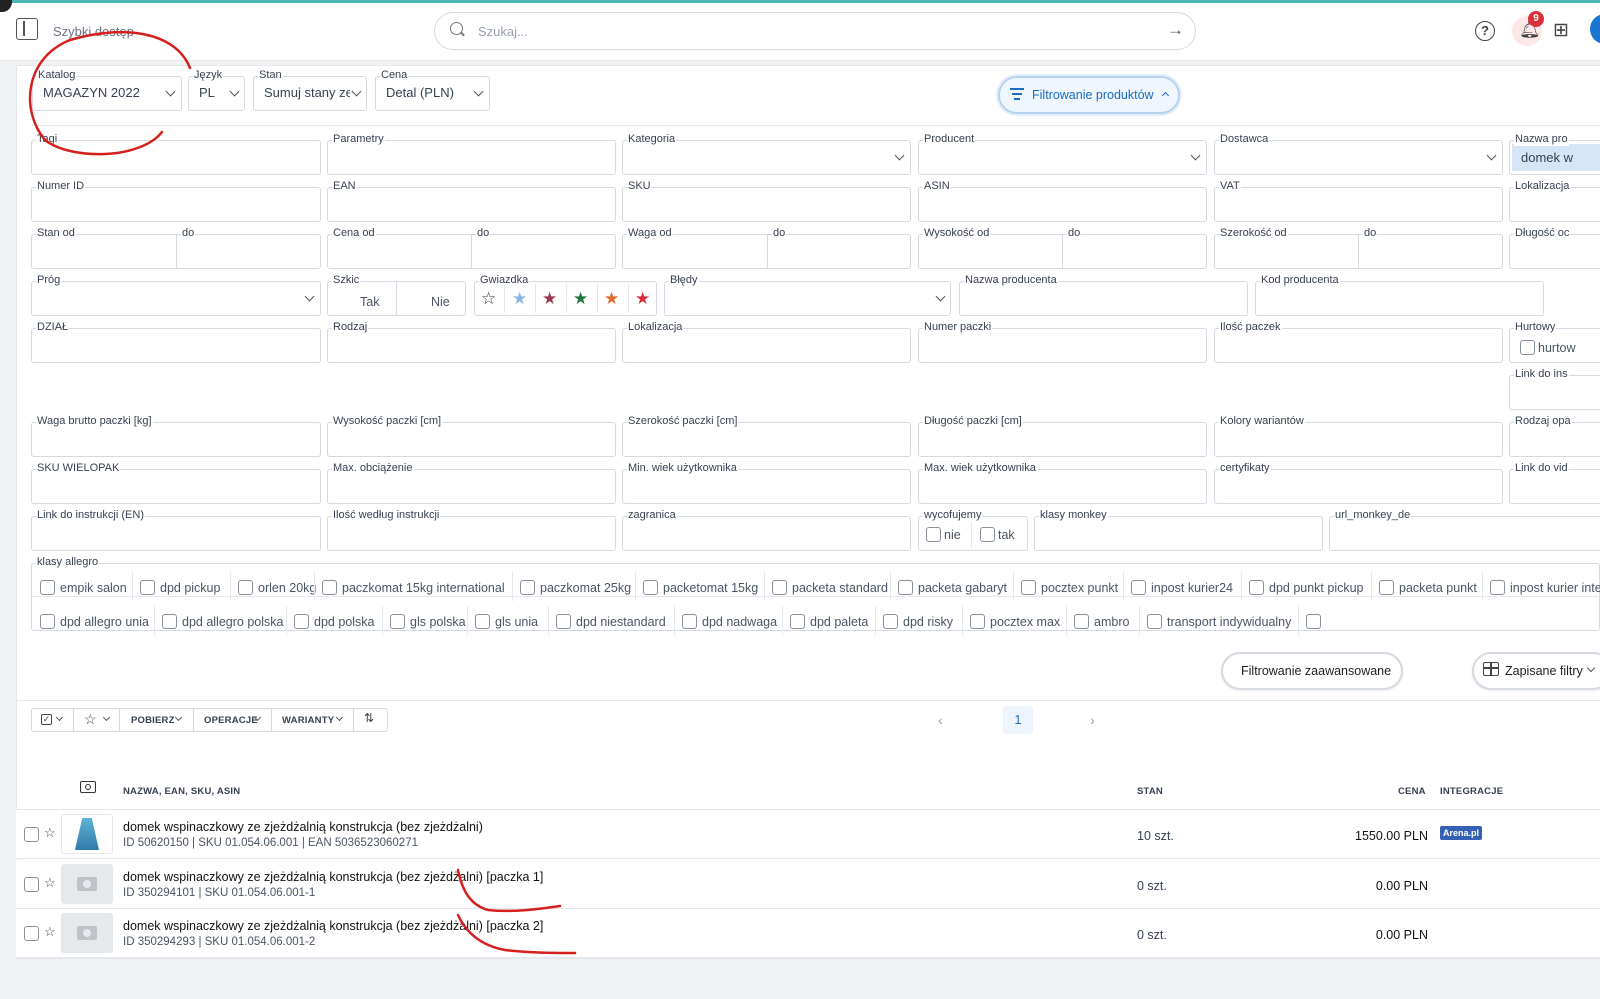  What do you see at coordinates (1092, 720) in the screenshot?
I see `next-page-icon: ›` at bounding box center [1092, 720].